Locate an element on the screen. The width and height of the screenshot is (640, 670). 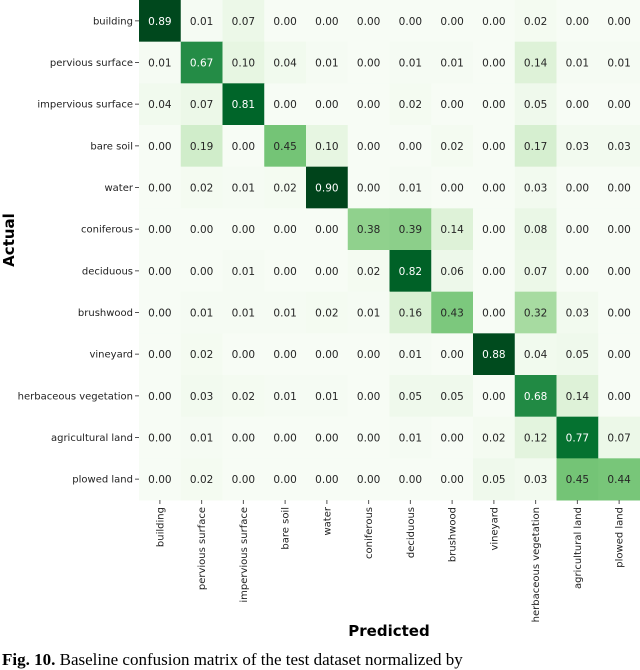
x-tick-label: bare soil is located at coordinates (286, 528).